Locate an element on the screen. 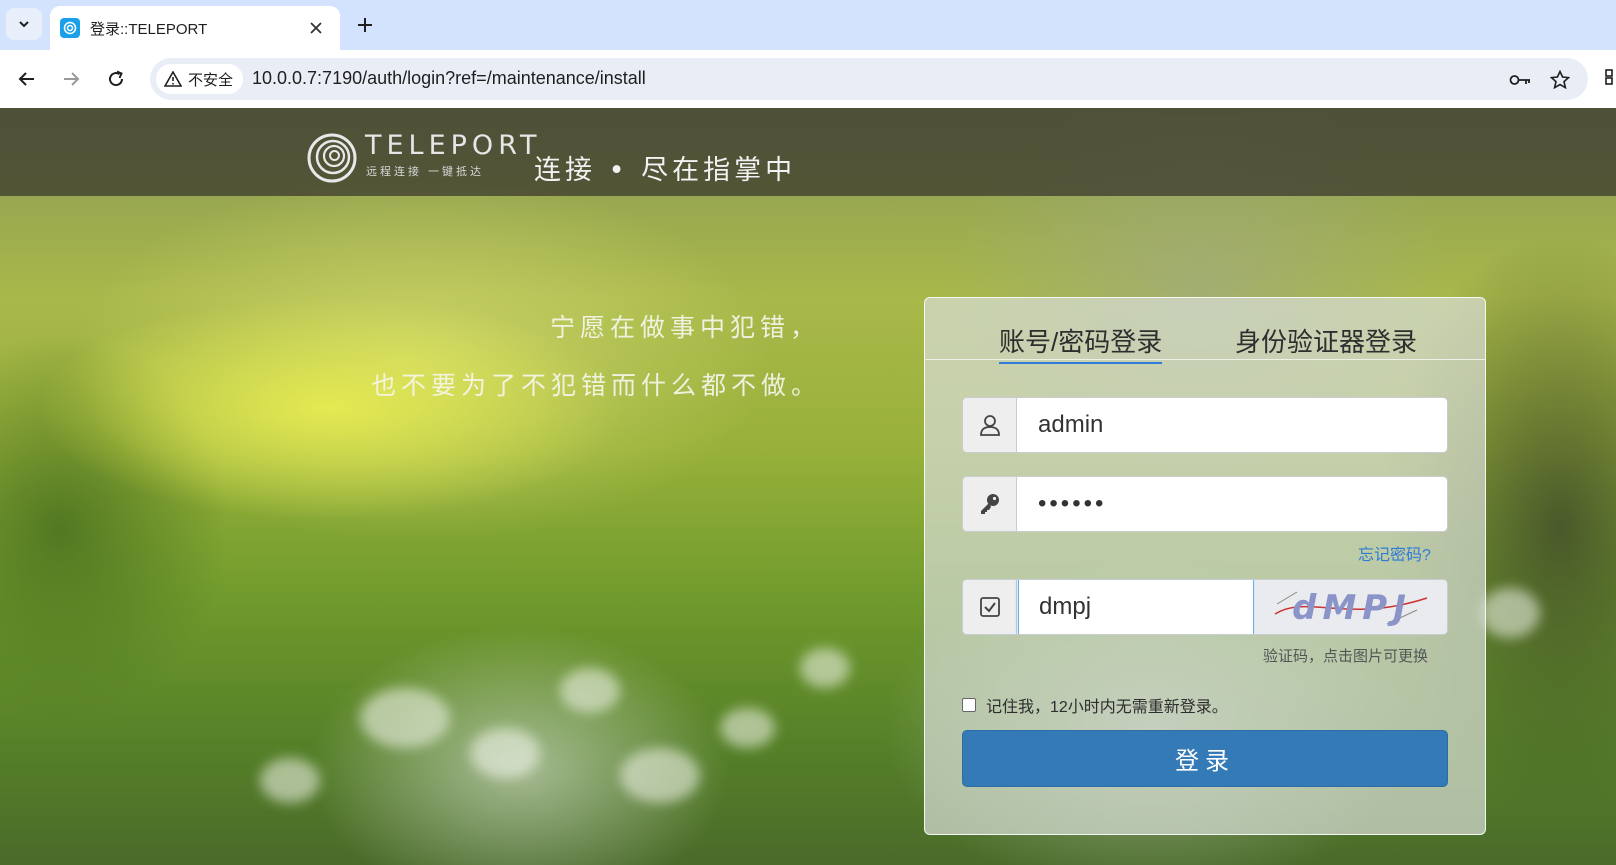 This screenshot has width=1616, height=865. tab-authenticator-login: 身份验证器登录 is located at coordinates (1326, 342).